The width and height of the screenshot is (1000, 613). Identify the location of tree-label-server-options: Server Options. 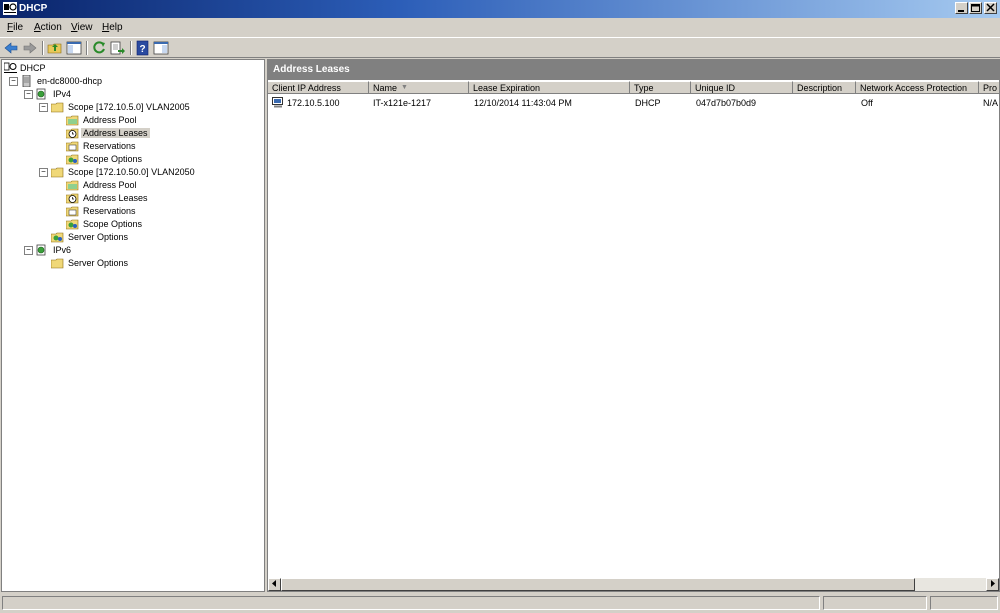
(98, 237).